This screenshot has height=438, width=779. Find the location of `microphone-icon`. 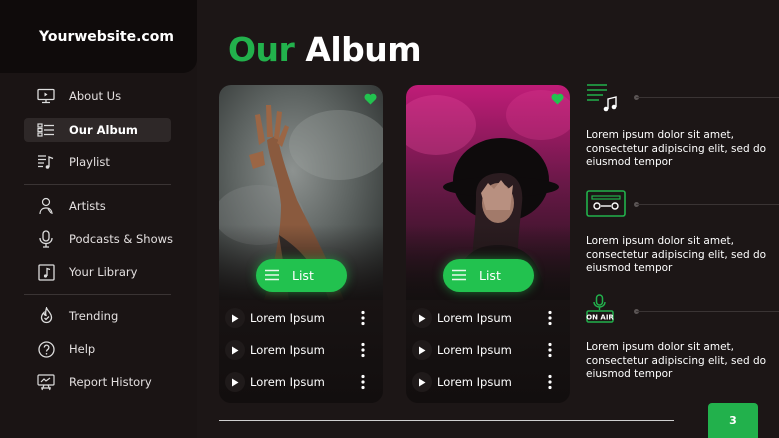

microphone-icon is located at coordinates (46, 239).